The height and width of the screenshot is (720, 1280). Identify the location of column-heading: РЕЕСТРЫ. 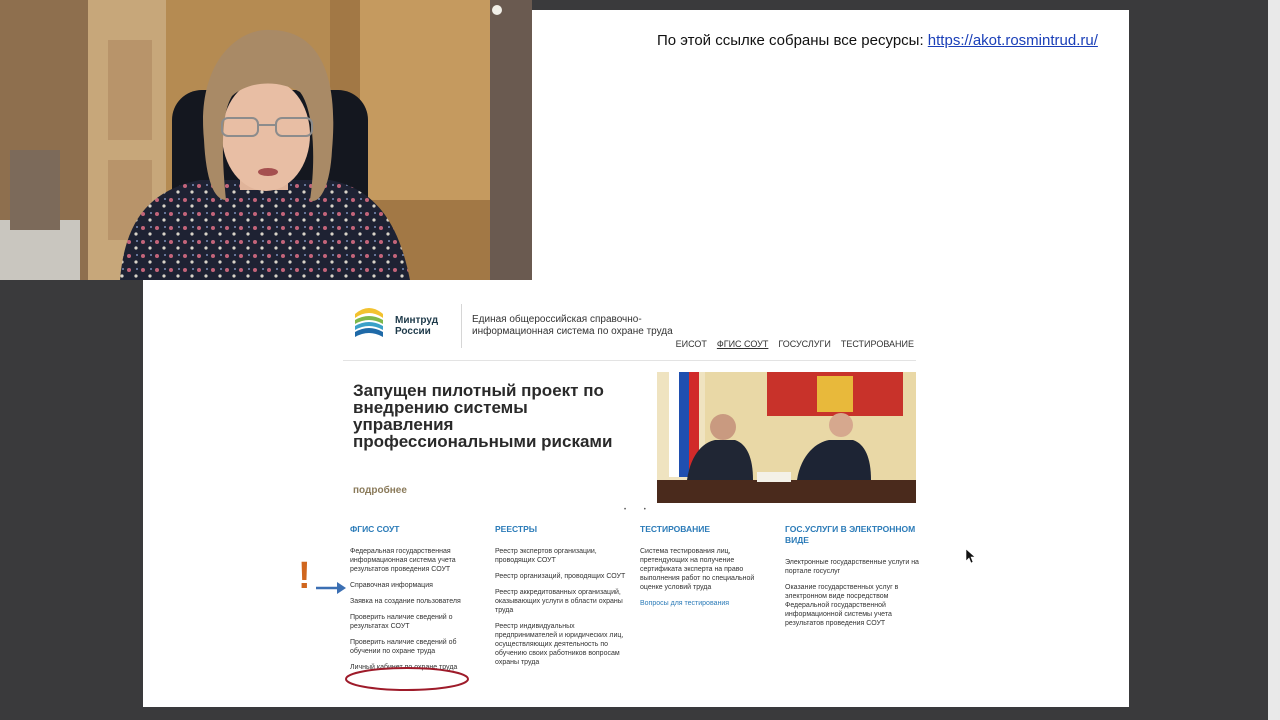
(562, 529).